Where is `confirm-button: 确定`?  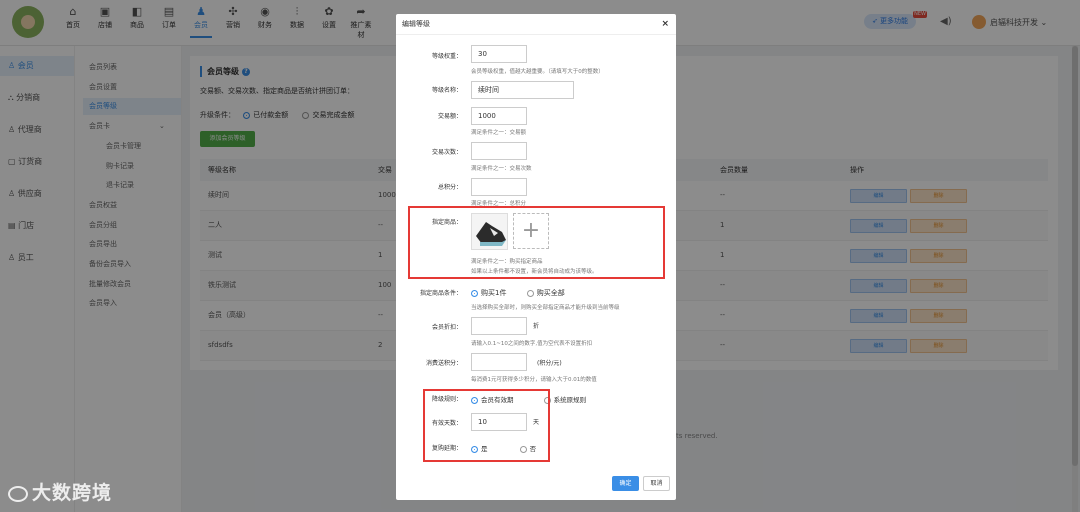 confirm-button: 确定 is located at coordinates (625, 483).